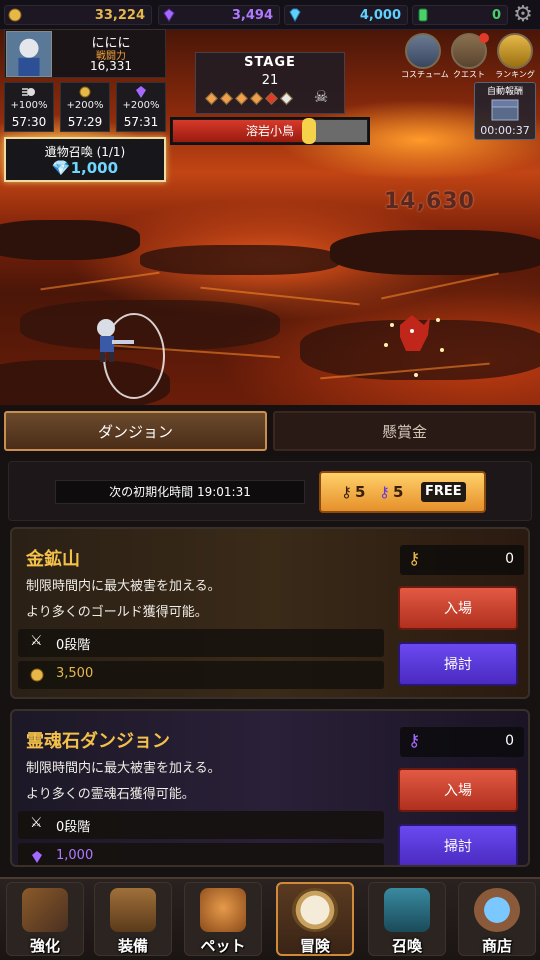 Image resolution: width=540 pixels, height=960 pixels. What do you see at coordinates (497, 910) in the screenshot?
I see `gem-bag-icon` at bounding box center [497, 910].